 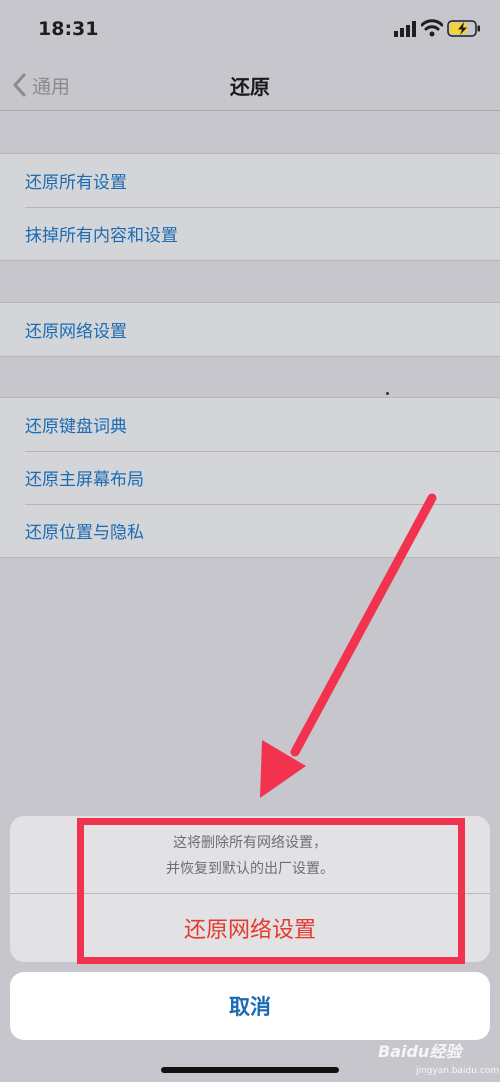 What do you see at coordinates (250, 530) in the screenshot?
I see `reset-location-privacy: 还原位置与隐私` at bounding box center [250, 530].